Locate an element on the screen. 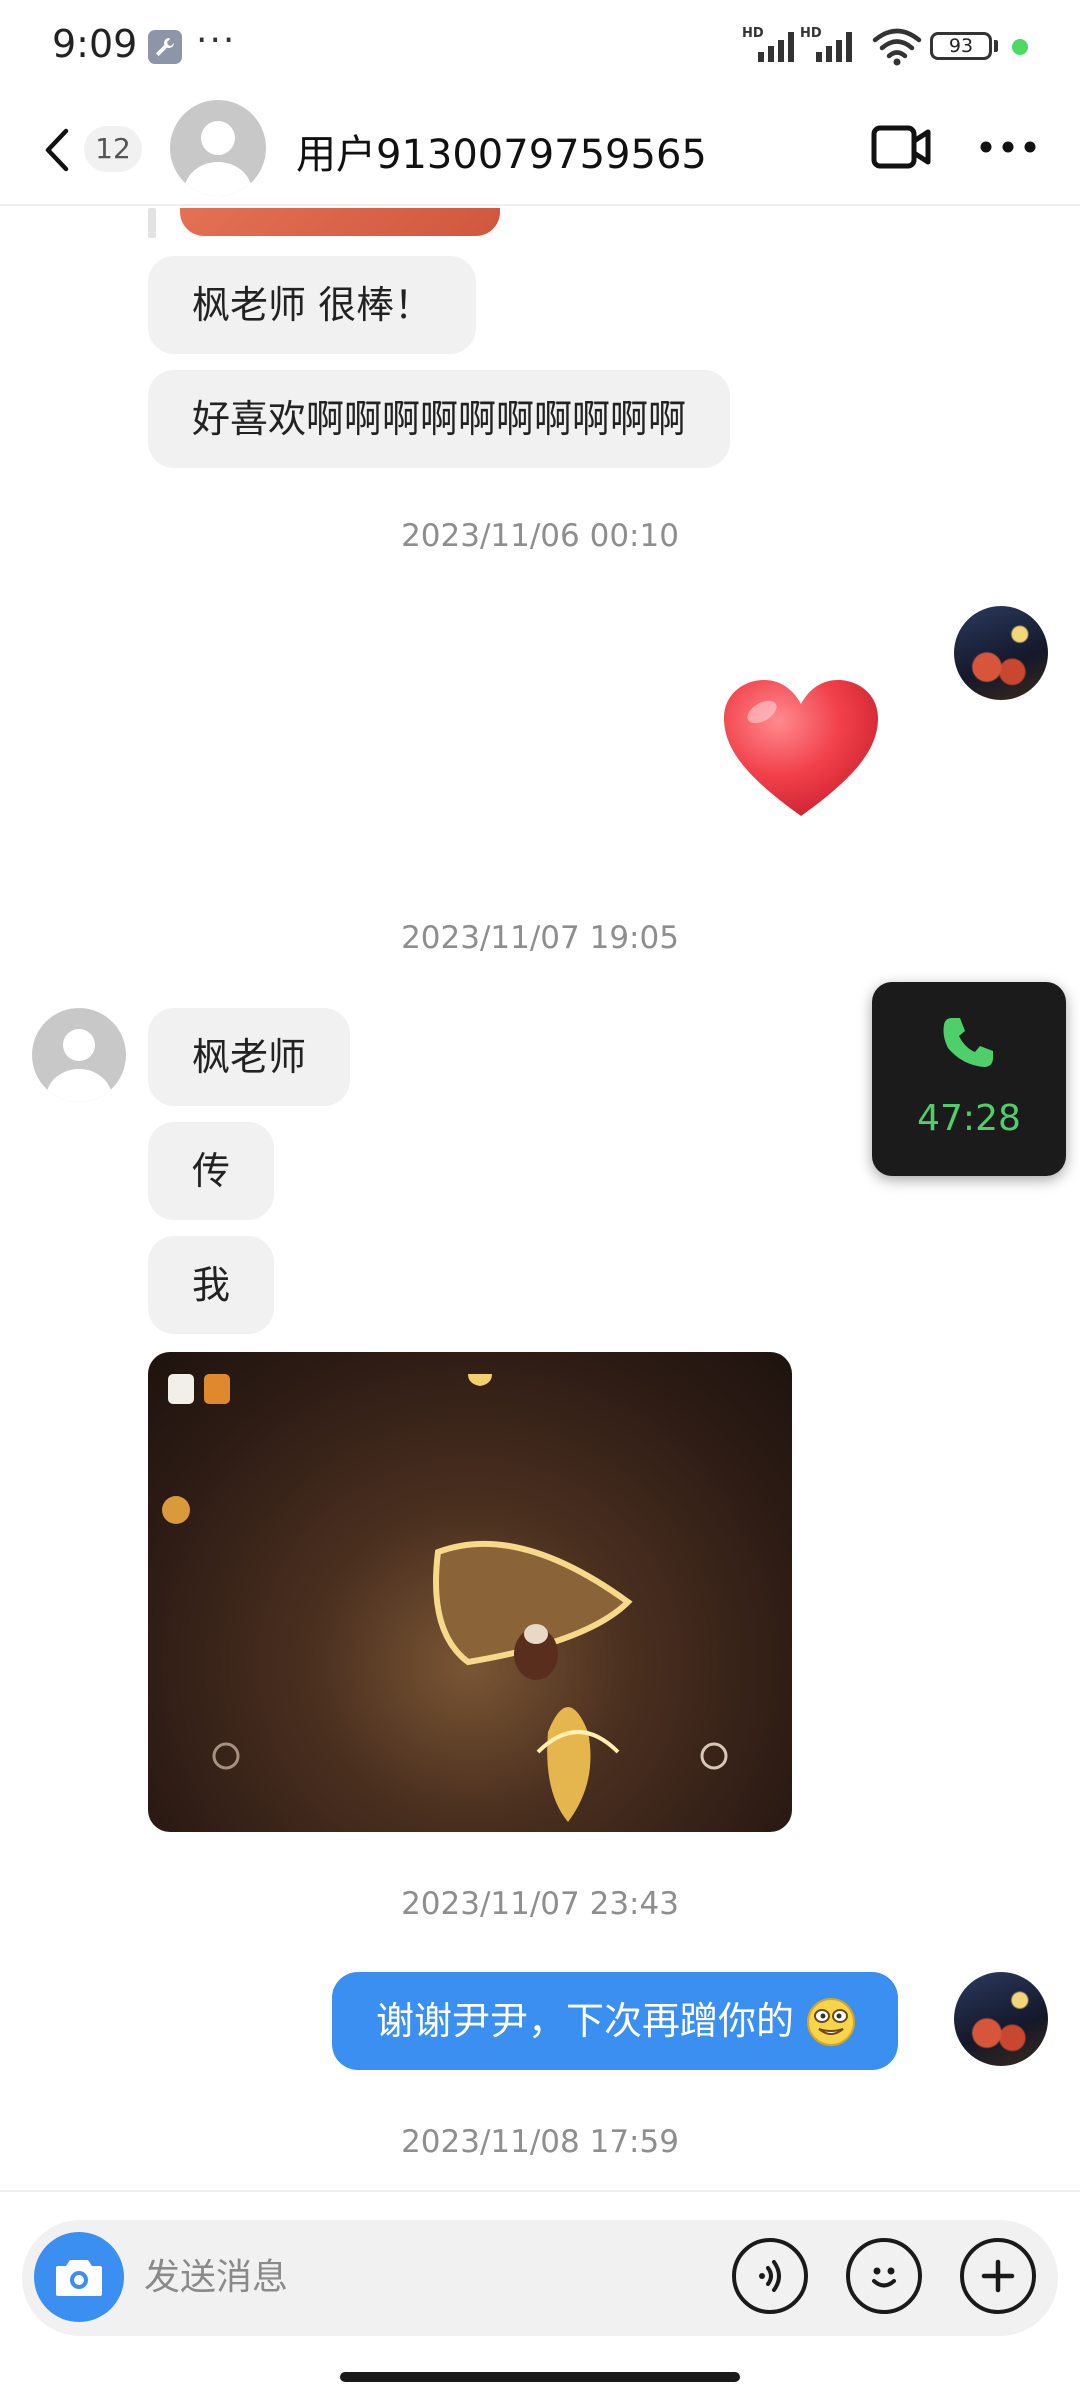 Image resolution: width=1080 pixels, height=2400 pixels. home-indicator is located at coordinates (540, 2377).